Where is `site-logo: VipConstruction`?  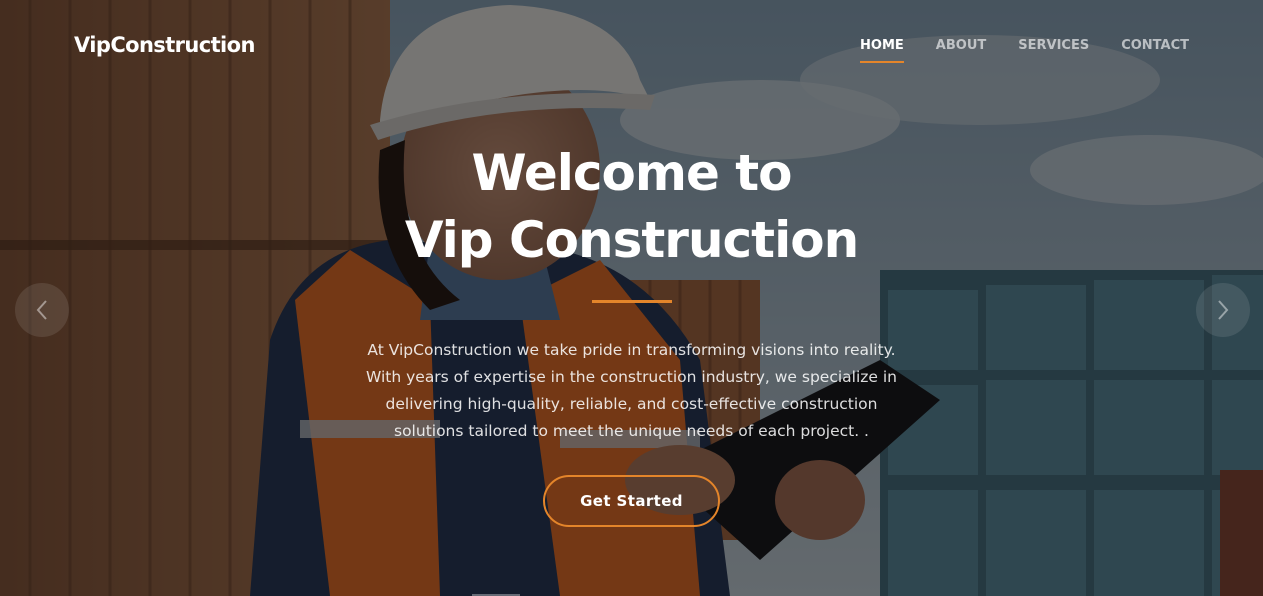
site-logo: VipConstruction is located at coordinates (164, 45).